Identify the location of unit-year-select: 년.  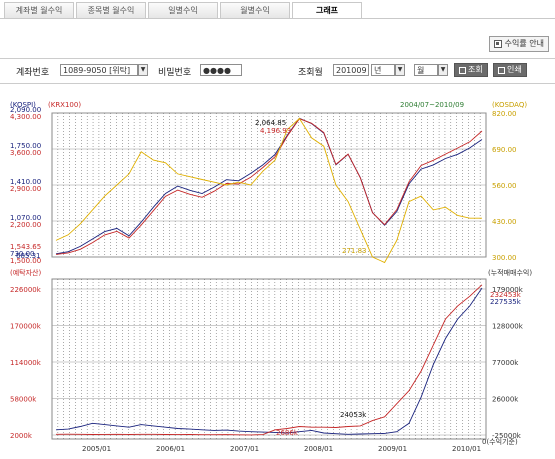
(383, 70).